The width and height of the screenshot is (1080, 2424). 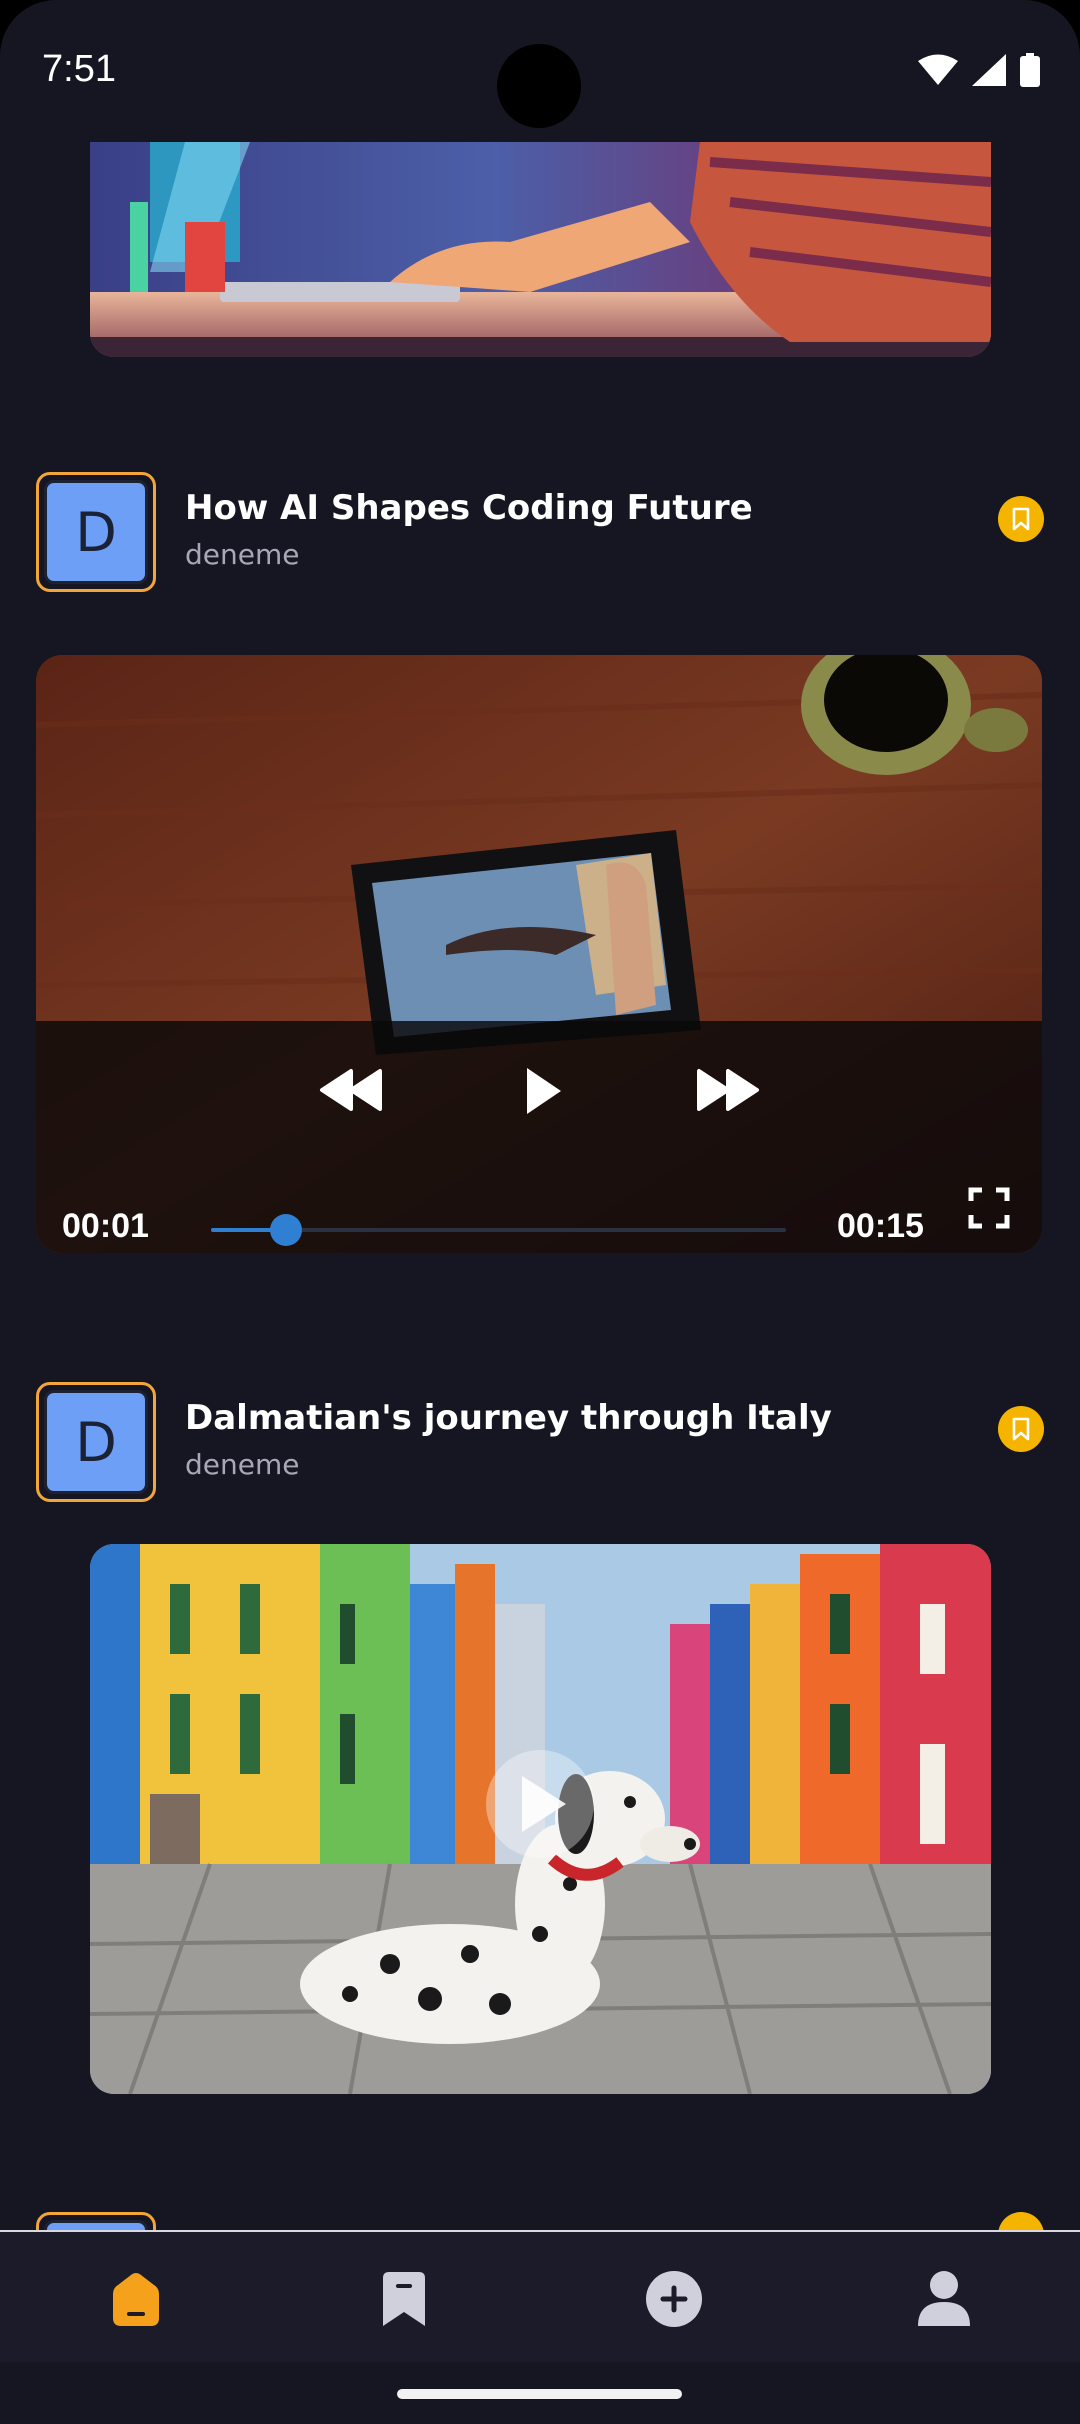 I want to click on author-avatar, so click(x=96, y=2221).